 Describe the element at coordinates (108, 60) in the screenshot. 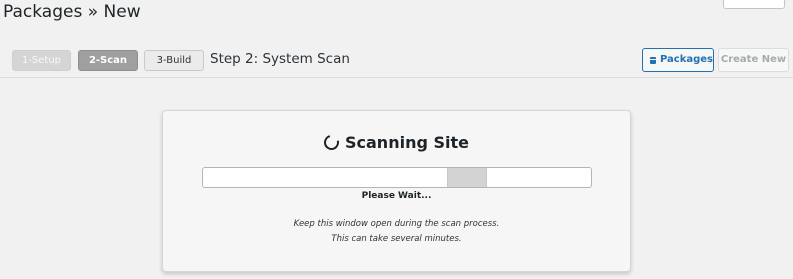

I see `step-scan: 2-Scan` at that location.